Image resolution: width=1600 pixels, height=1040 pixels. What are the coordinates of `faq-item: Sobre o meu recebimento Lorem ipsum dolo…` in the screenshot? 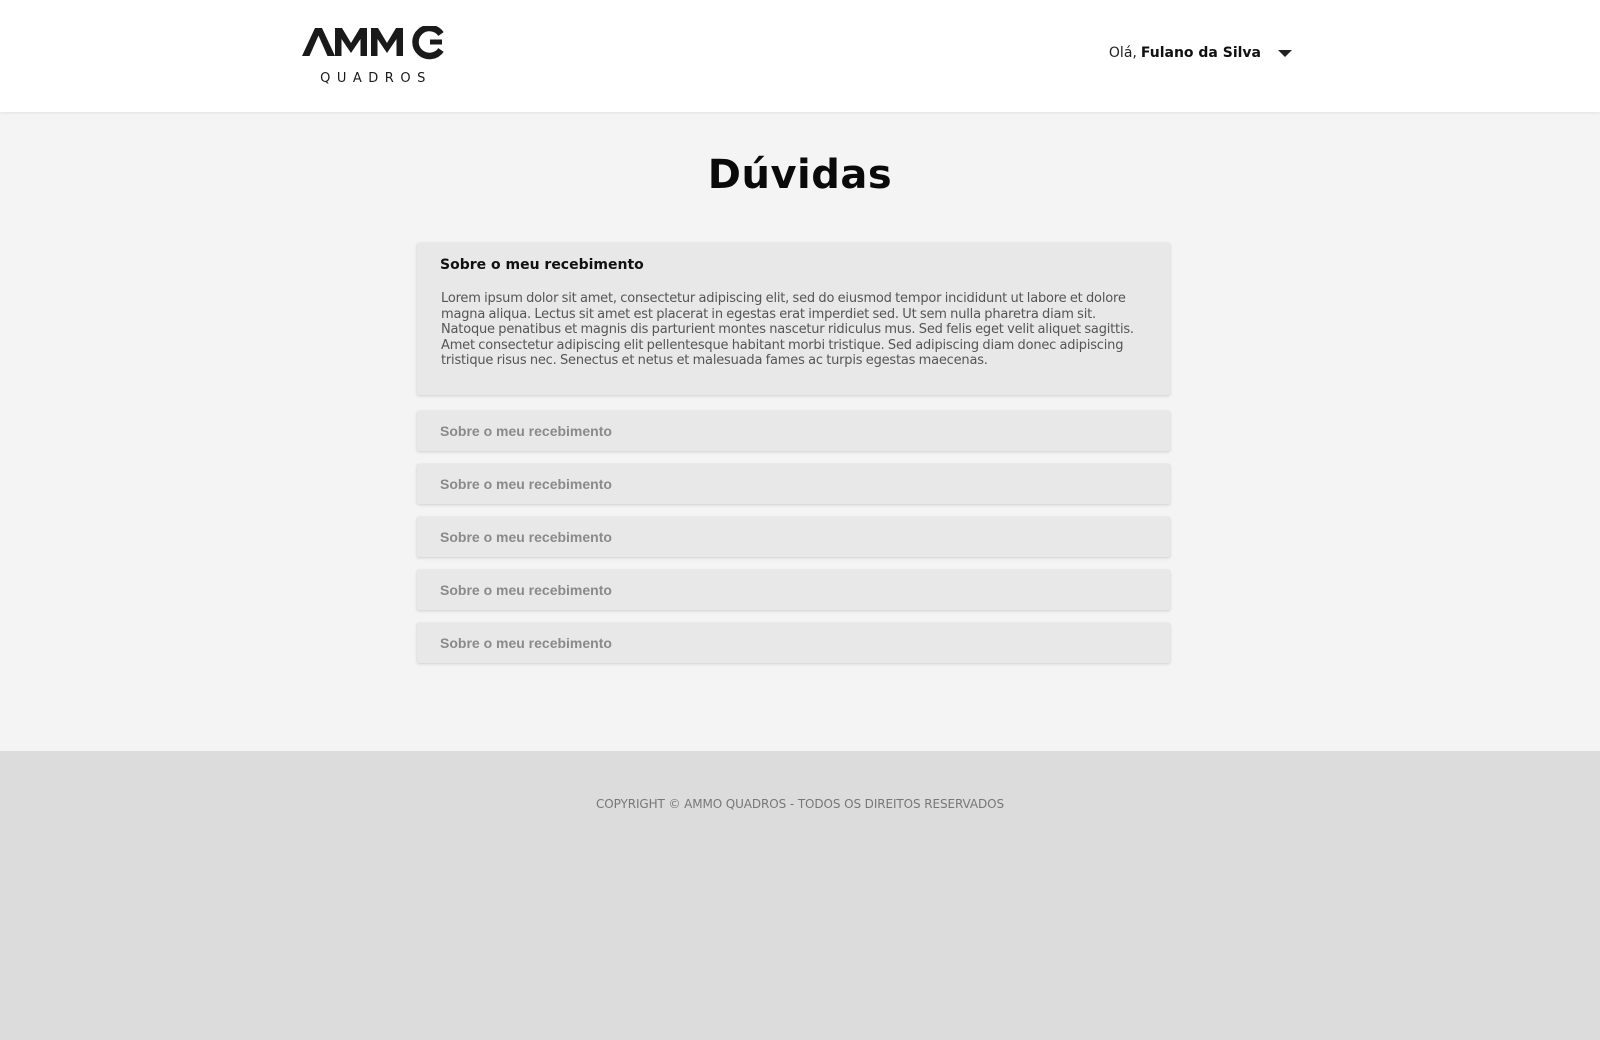 It's located at (793, 319).